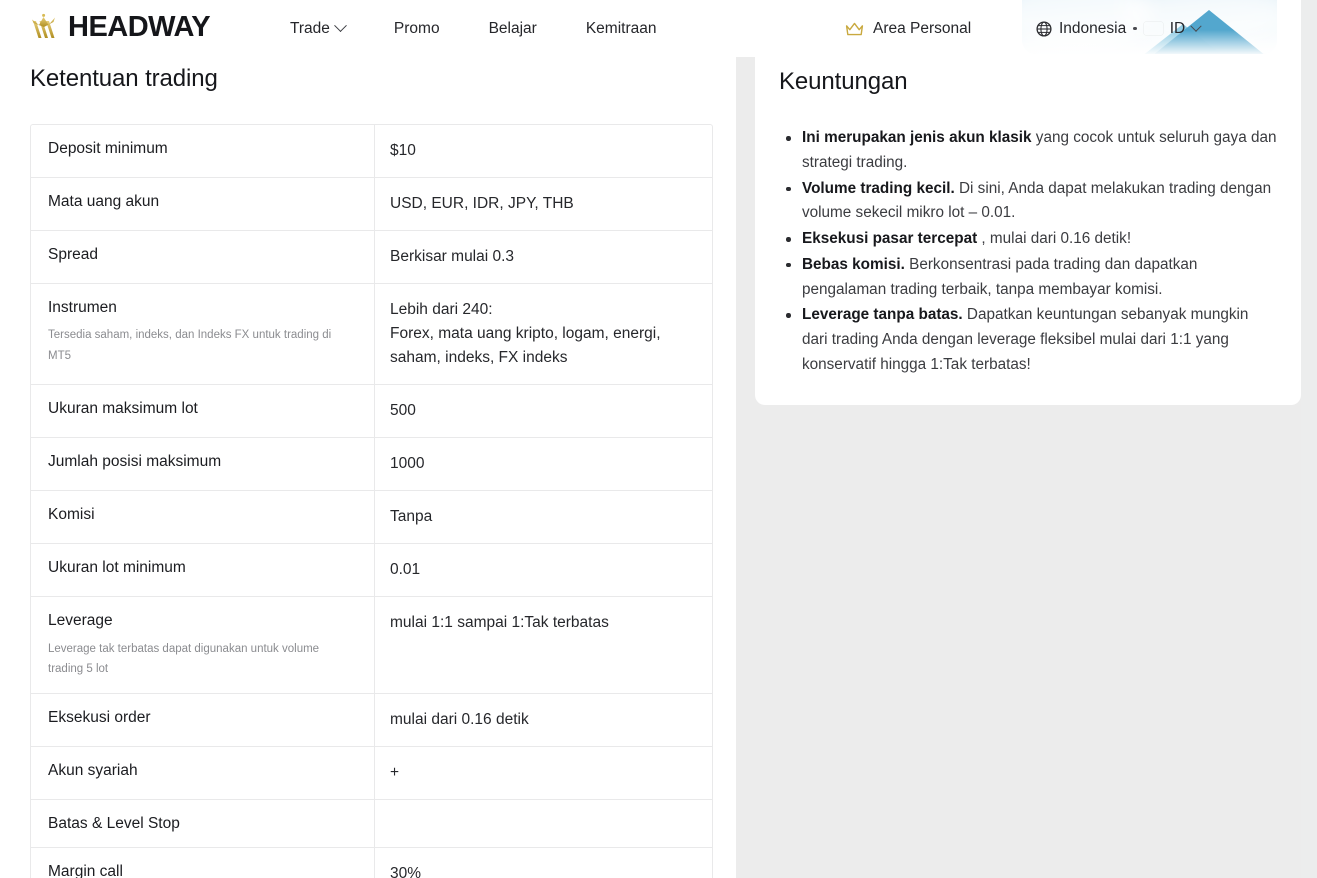 This screenshot has width=1317, height=878. Describe the element at coordinates (473, 28) in the screenshot. I see `main-navigation: Trade Promo Belajar Kemitraan` at that location.